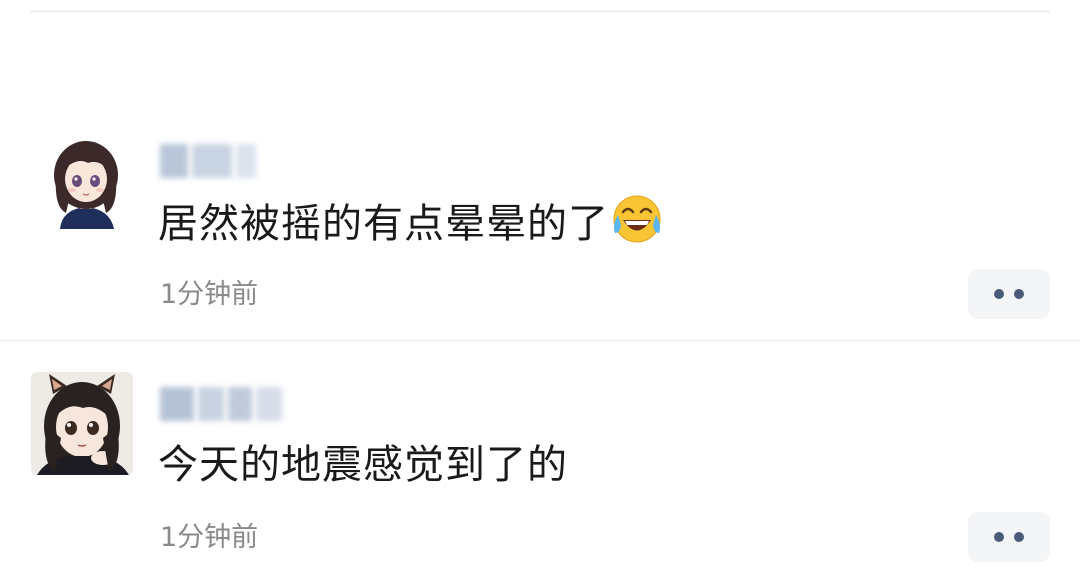 The height and width of the screenshot is (583, 1080). What do you see at coordinates (363, 465) in the screenshot?
I see `comment-text: 今天的地震感觉到了的` at bounding box center [363, 465].